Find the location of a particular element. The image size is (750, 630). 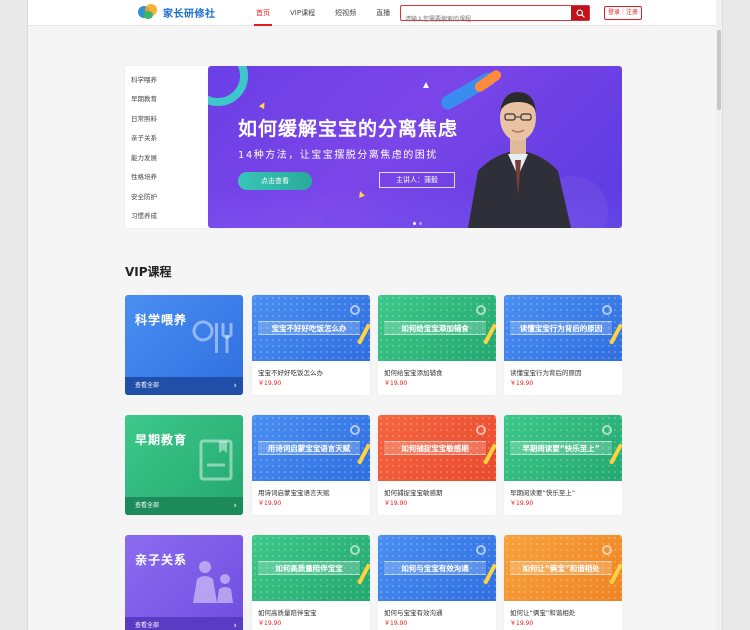

speaker-photo is located at coordinates (519, 160).